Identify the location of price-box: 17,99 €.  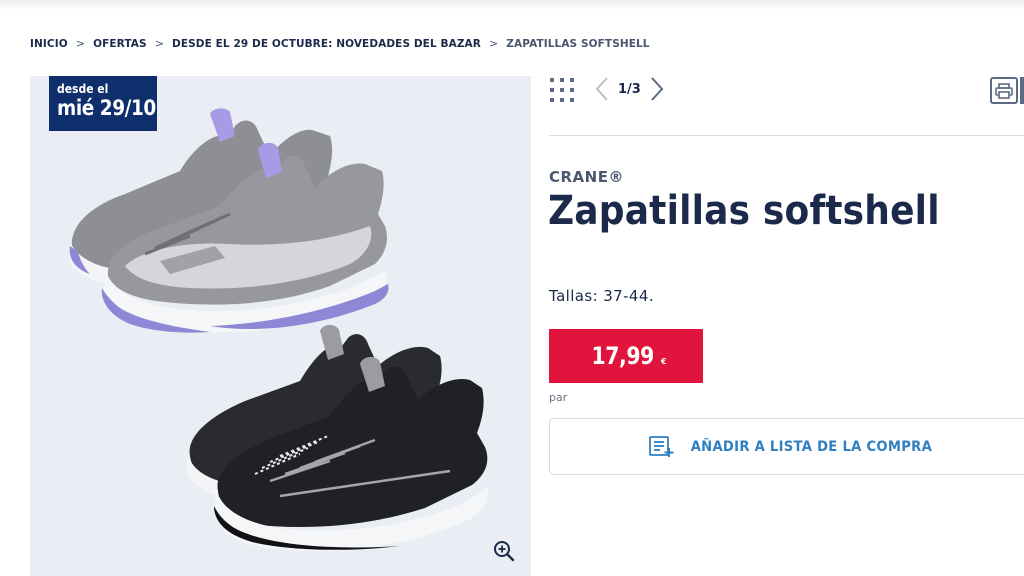
(626, 356).